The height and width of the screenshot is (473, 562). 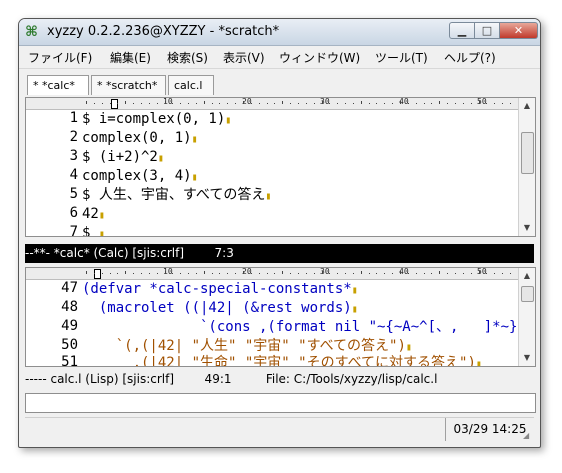 What do you see at coordinates (60, 57) in the screenshot?
I see `menu-file: ファイル(F)` at bounding box center [60, 57].